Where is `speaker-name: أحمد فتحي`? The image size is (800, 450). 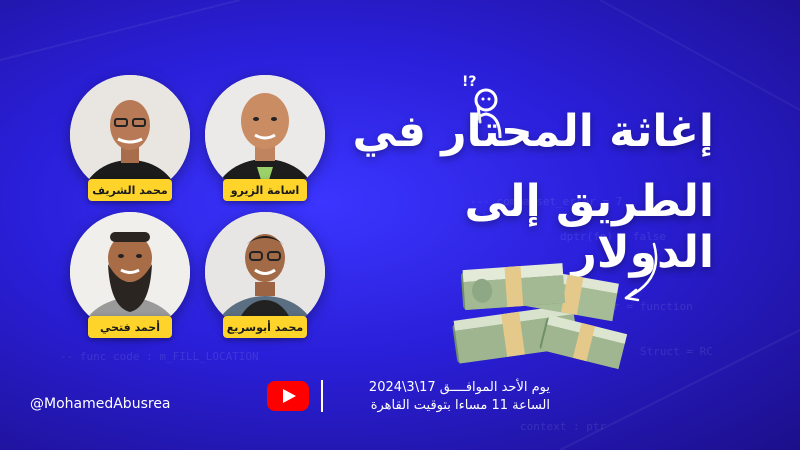
speaker-name: أحمد فتحي is located at coordinates (130, 327).